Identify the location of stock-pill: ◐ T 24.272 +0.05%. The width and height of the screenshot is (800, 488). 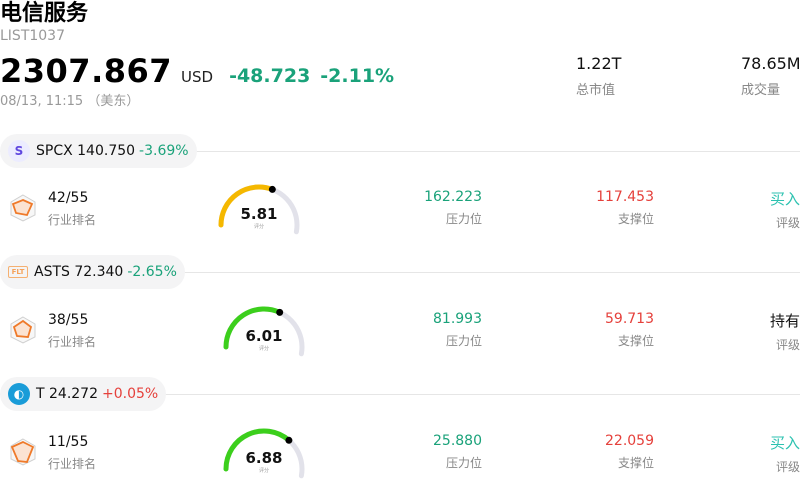
(83, 394).